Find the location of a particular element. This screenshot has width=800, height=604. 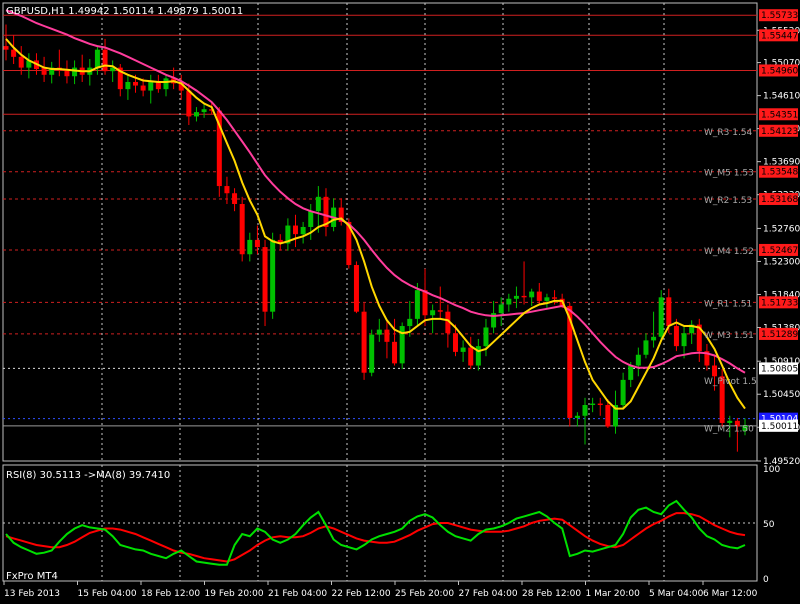

watermark: FxPro MT4 is located at coordinates (32, 576).